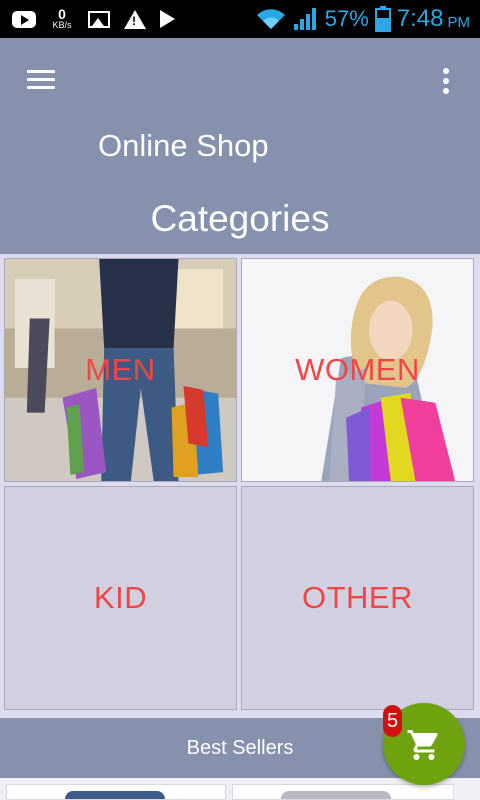 Image resolution: width=480 pixels, height=800 pixels. I want to click on category-kid-tile: KID, so click(120, 598).